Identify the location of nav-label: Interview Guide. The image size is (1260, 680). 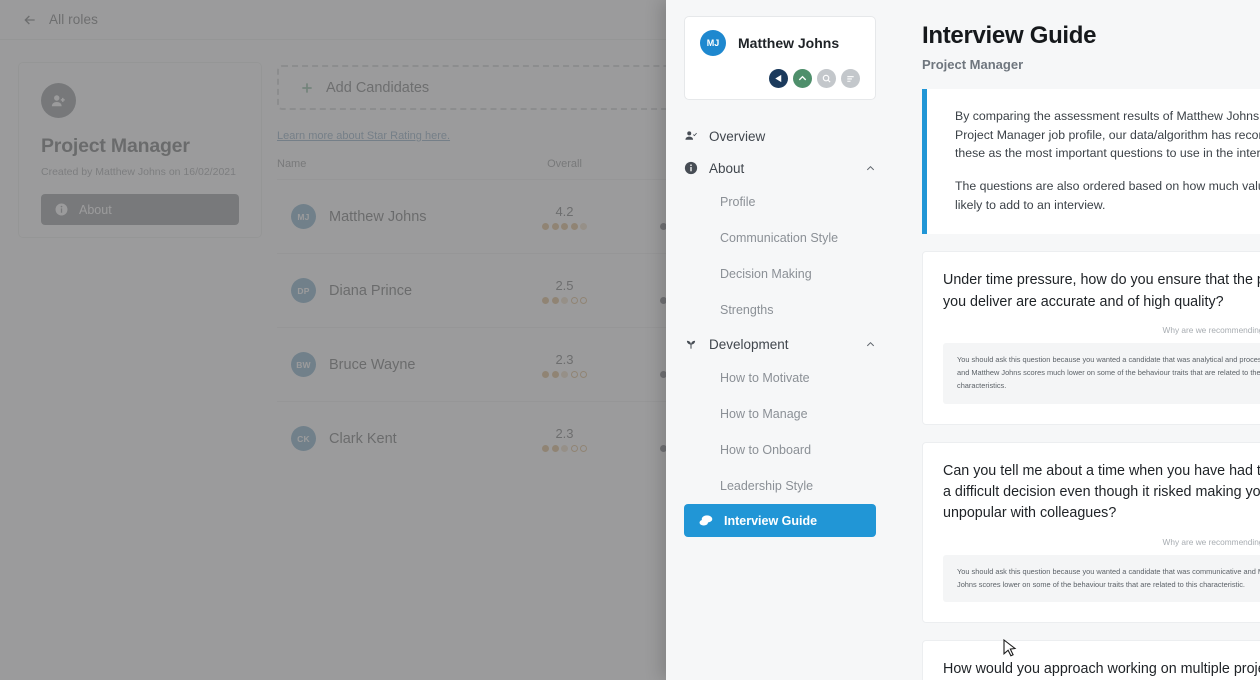
(771, 520).